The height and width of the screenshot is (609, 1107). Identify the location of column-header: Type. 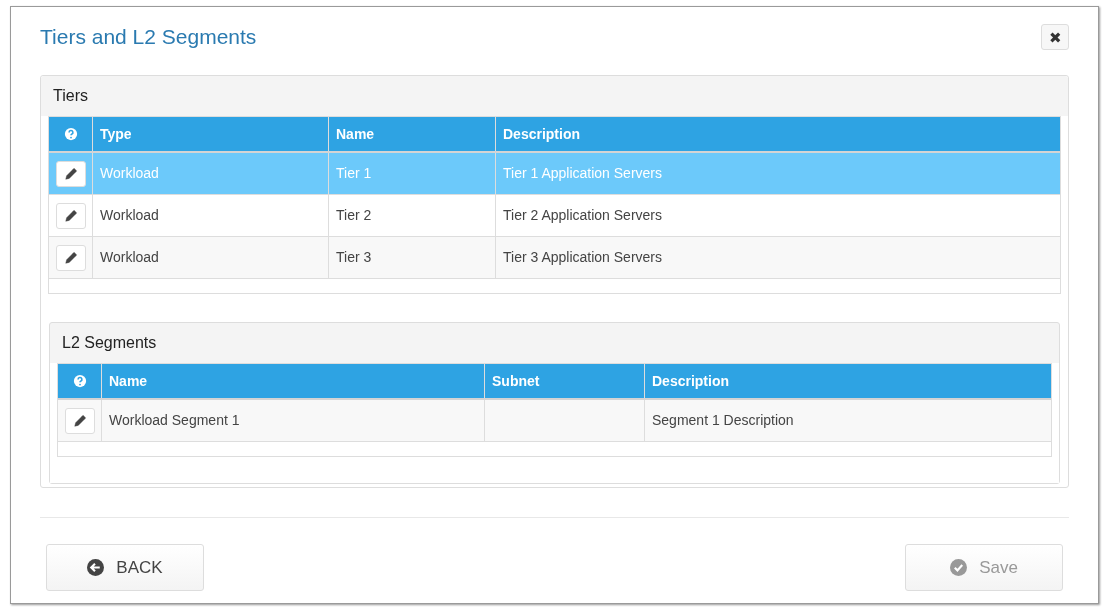
(116, 134).